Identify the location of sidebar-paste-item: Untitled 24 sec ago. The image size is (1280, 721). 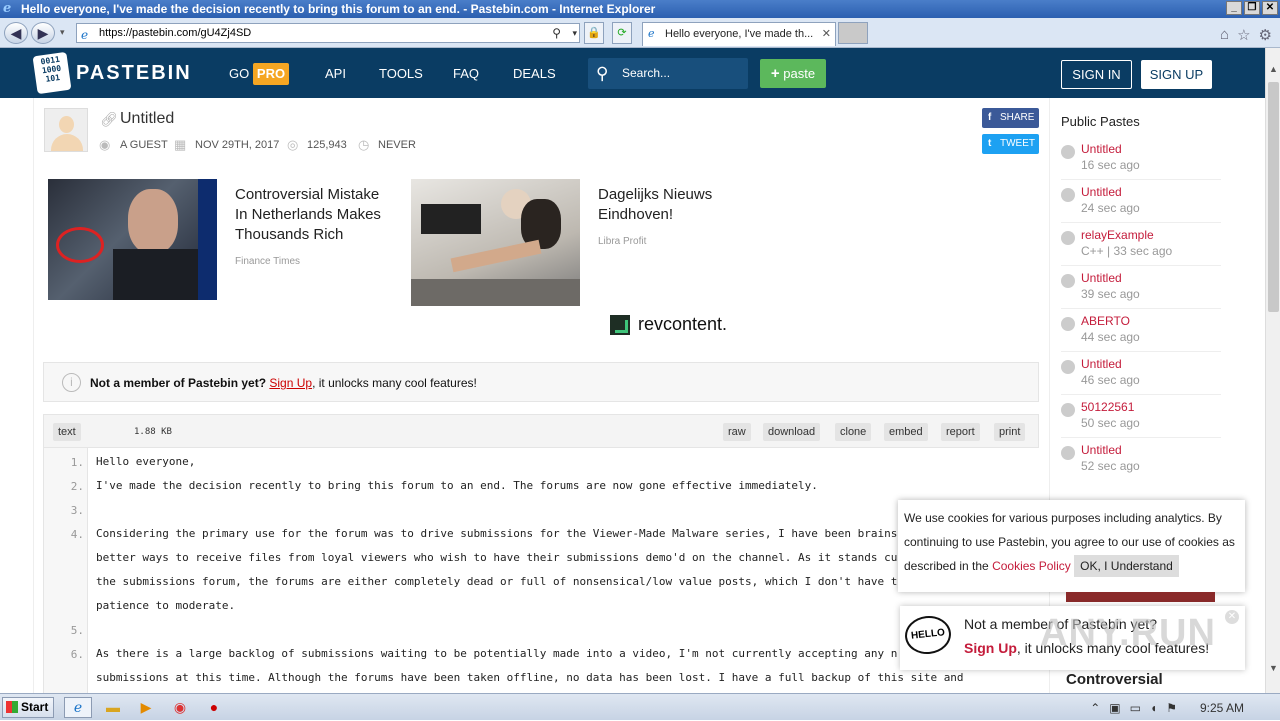
(1141, 202).